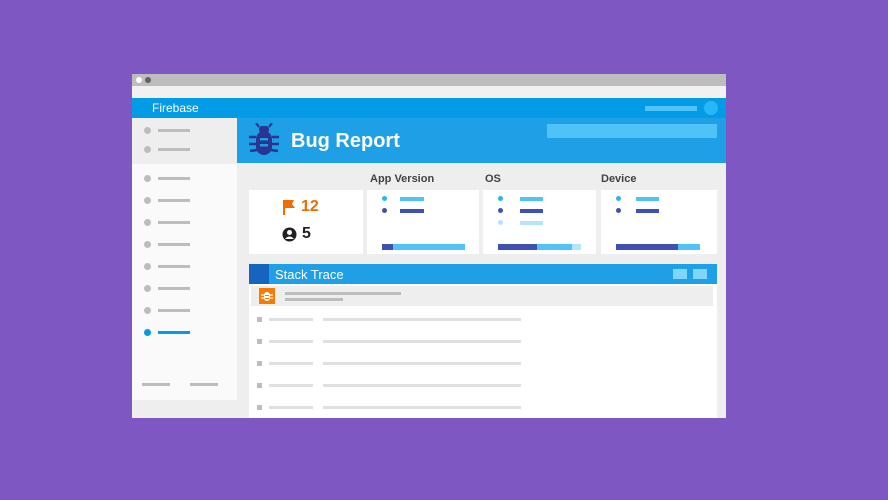 This screenshot has height=500, width=888. I want to click on summary-card: 12 5, so click(306, 222).